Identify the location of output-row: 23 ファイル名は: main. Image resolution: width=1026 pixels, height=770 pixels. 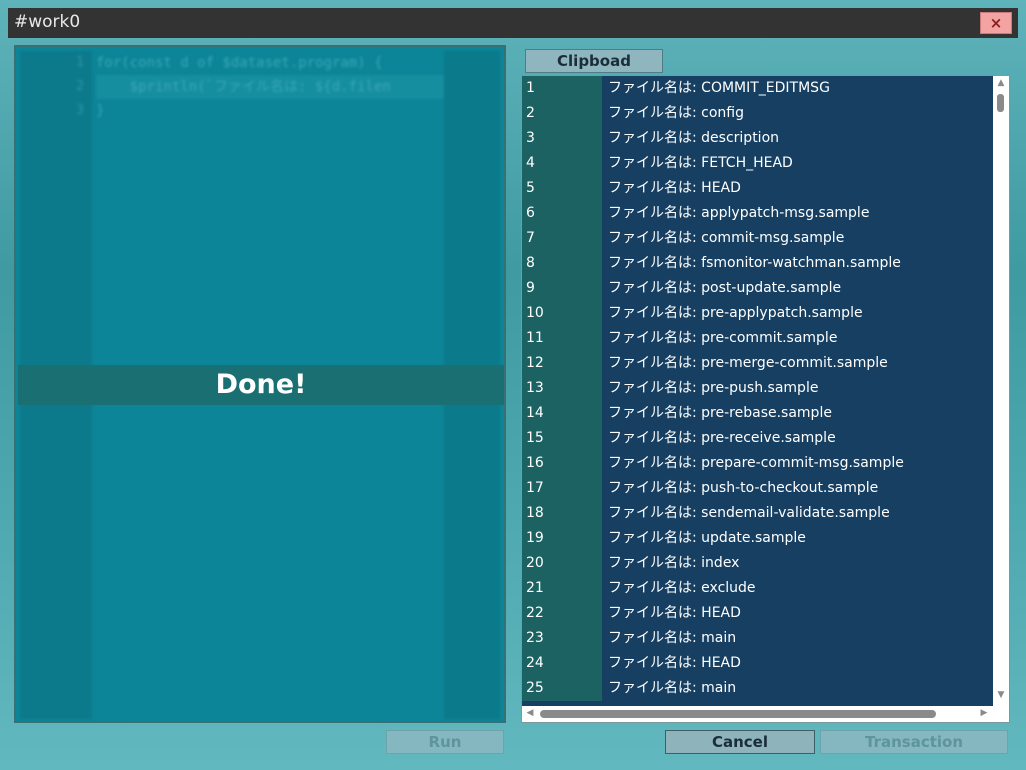
(758, 638).